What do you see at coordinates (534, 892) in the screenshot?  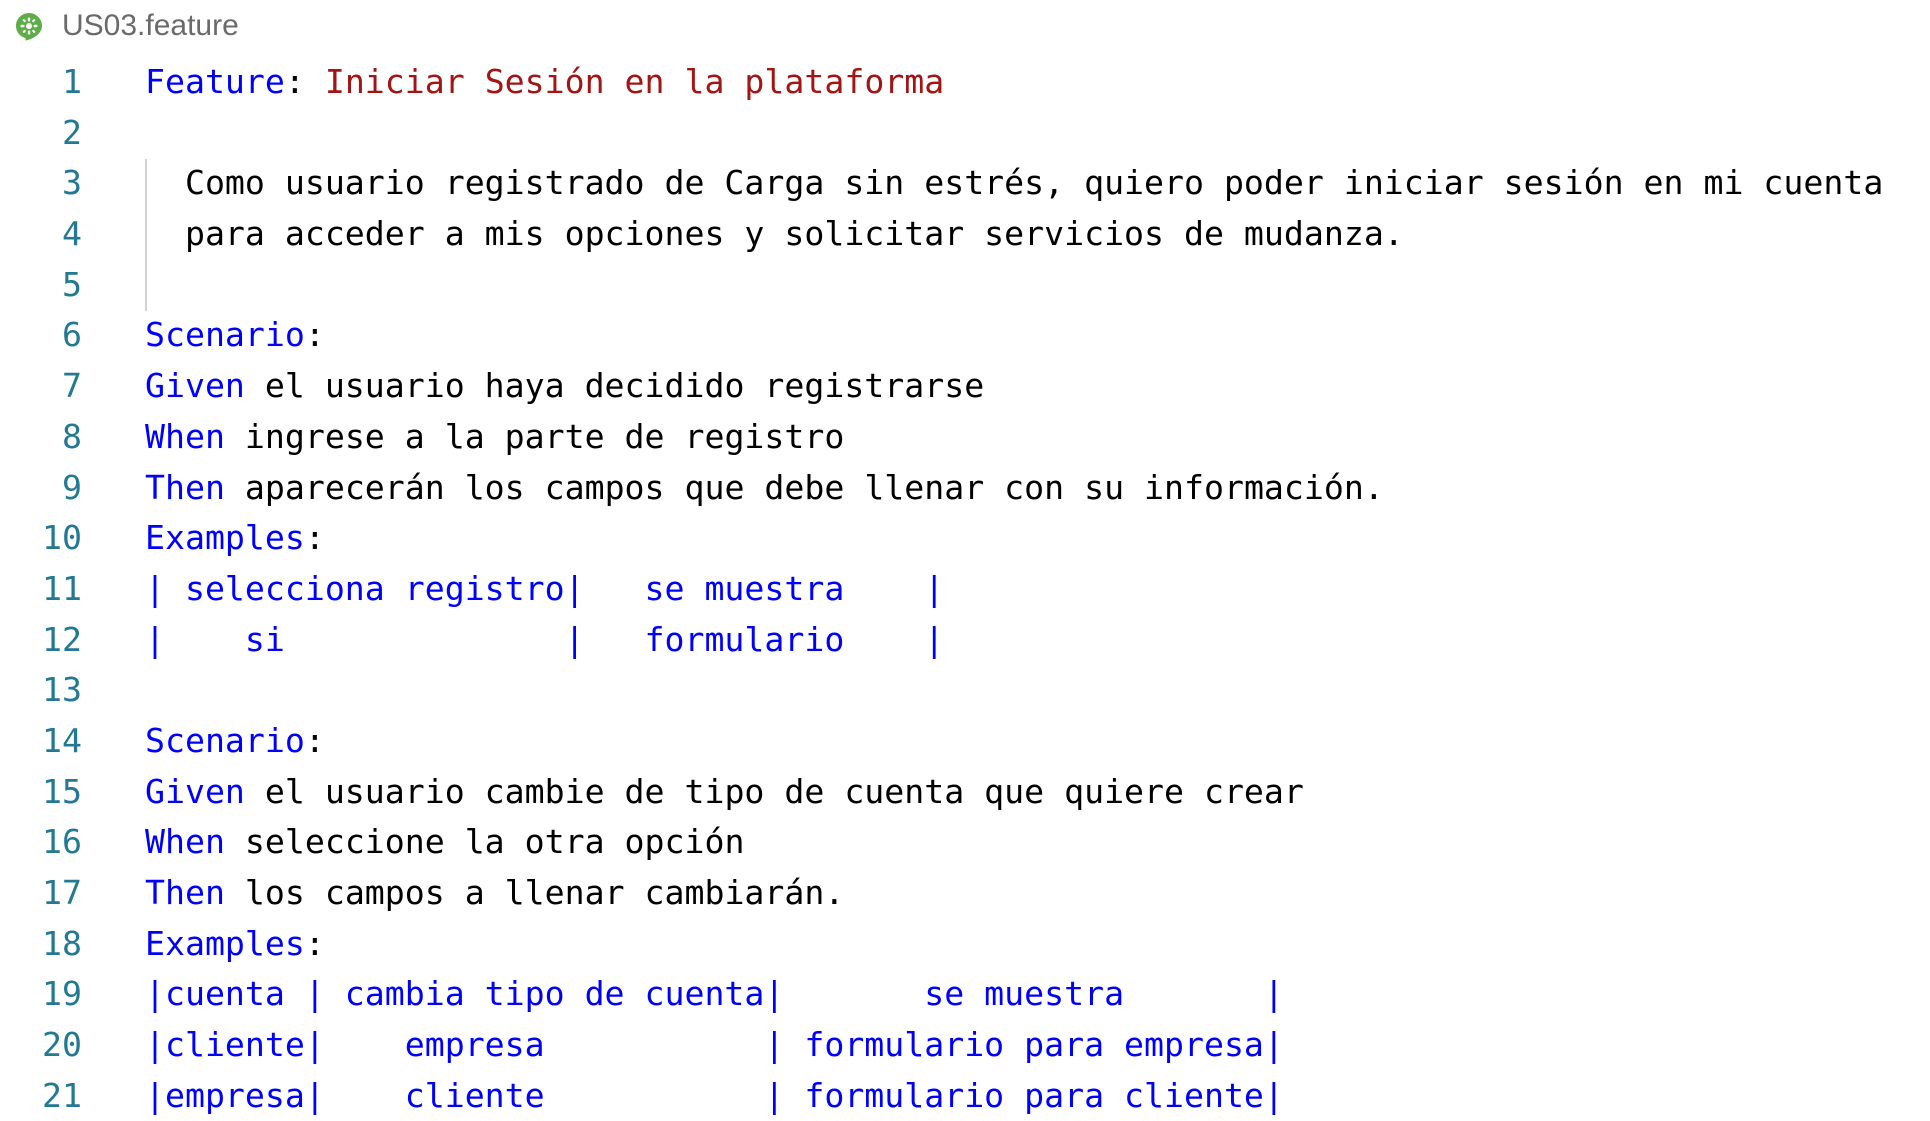 I see `step-text: los campos a llenar cambiarán.` at bounding box center [534, 892].